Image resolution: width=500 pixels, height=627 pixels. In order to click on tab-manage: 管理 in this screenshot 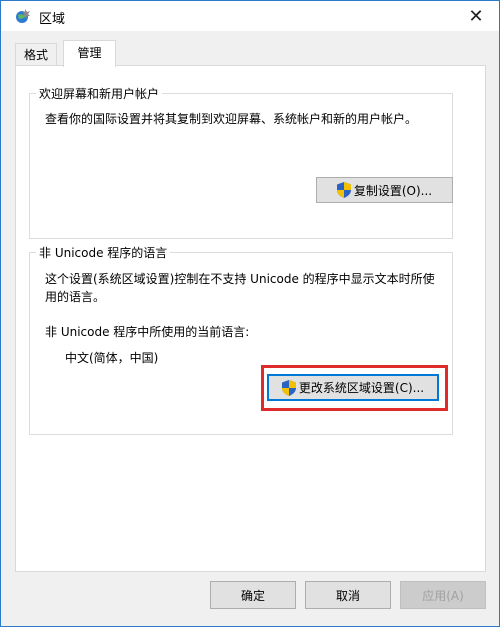, I will do `click(89, 53)`.